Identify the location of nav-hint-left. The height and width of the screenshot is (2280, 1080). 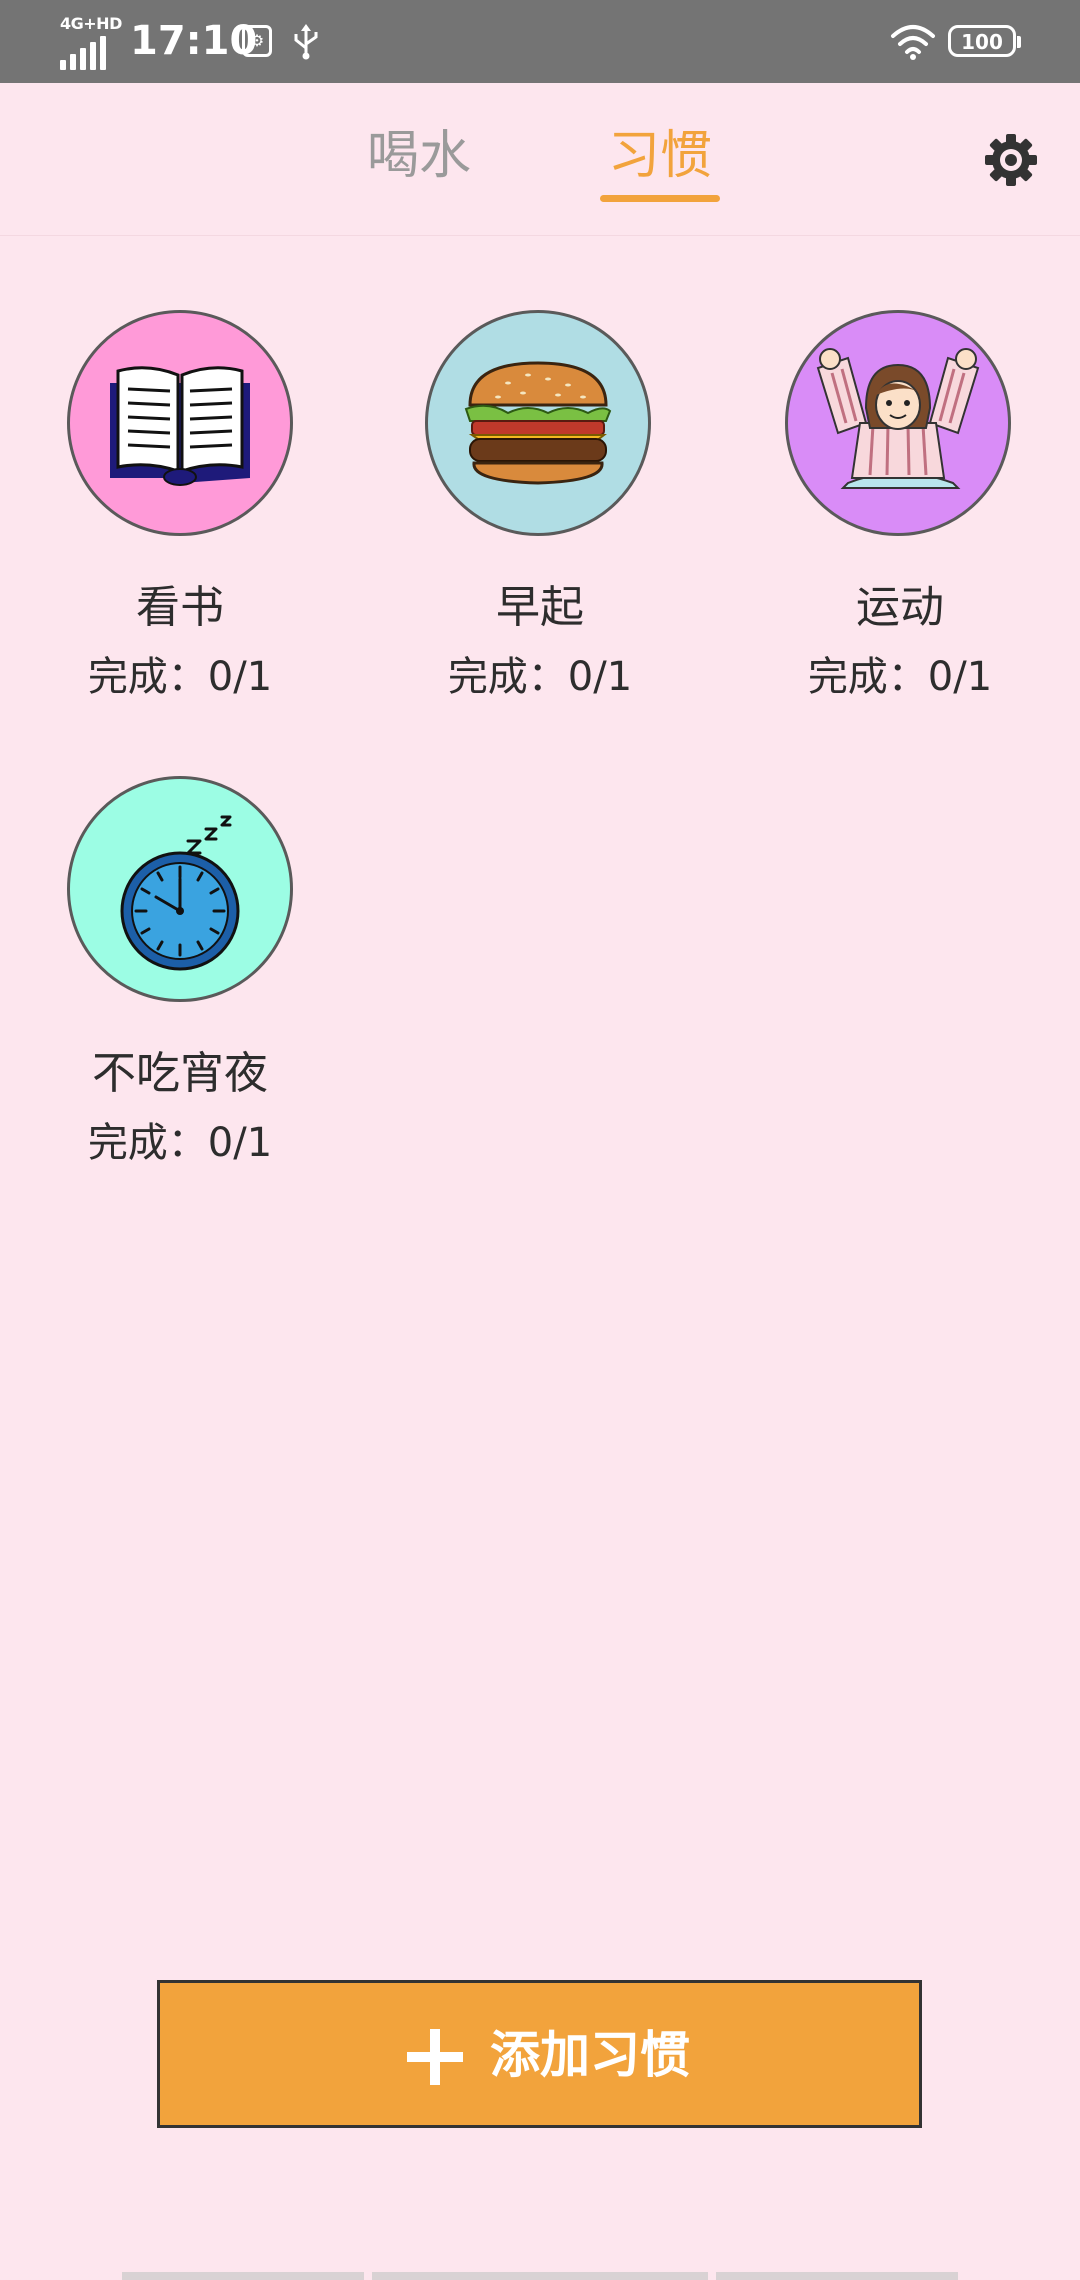
(243, 2276).